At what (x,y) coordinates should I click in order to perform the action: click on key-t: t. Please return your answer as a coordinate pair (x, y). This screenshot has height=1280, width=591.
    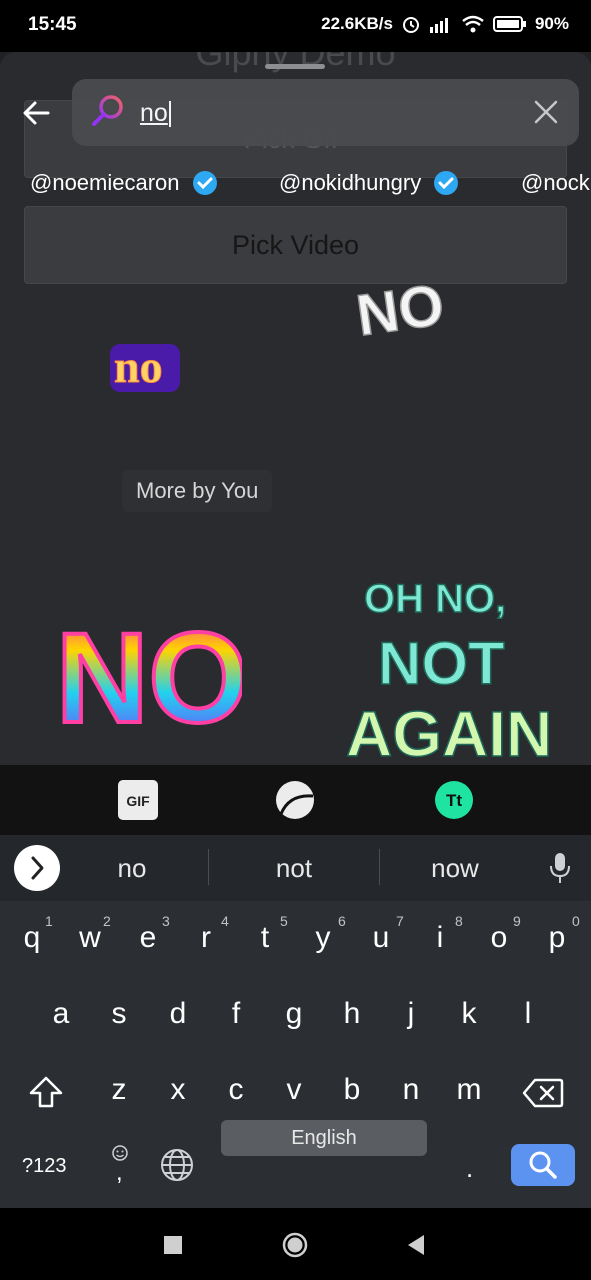
    Looking at the image, I should click on (265, 938).